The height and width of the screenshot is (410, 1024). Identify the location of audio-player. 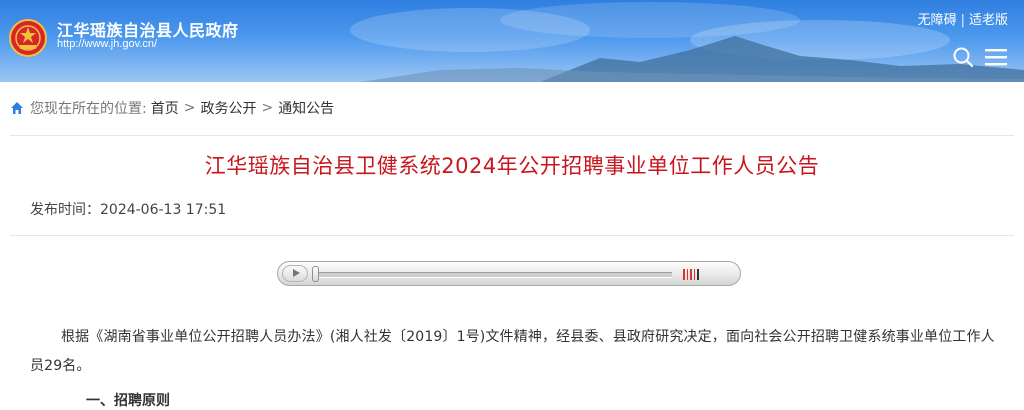
(509, 273).